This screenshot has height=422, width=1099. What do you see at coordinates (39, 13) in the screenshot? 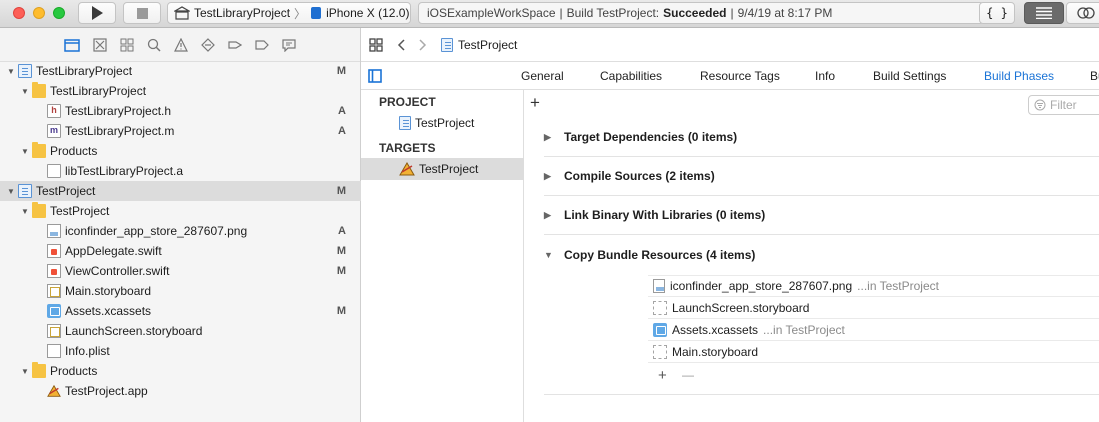
I see `minimize-window-button` at bounding box center [39, 13].